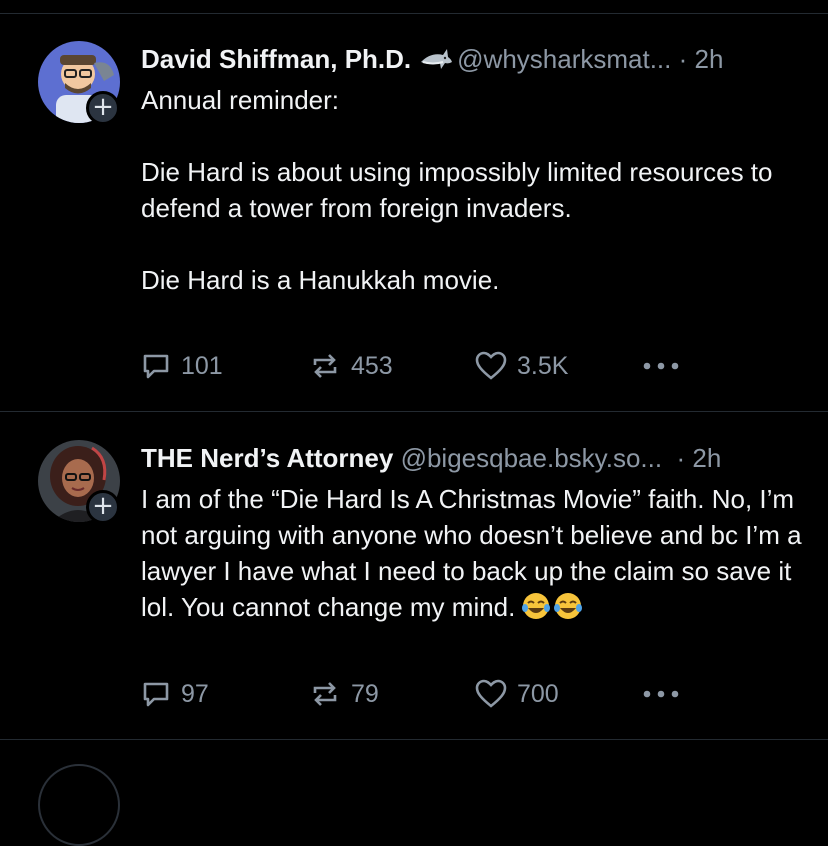 This screenshot has width=828, height=846. Describe the element at coordinates (421, 366) in the screenshot. I see `post-actions: 101 453 3.5K` at that location.